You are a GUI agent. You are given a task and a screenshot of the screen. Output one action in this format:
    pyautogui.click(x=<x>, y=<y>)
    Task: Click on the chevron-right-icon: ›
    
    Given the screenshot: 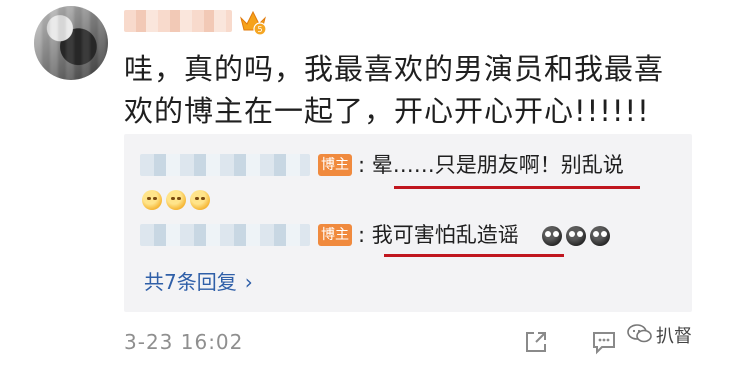 What is the action you would take?
    pyautogui.click(x=248, y=282)
    